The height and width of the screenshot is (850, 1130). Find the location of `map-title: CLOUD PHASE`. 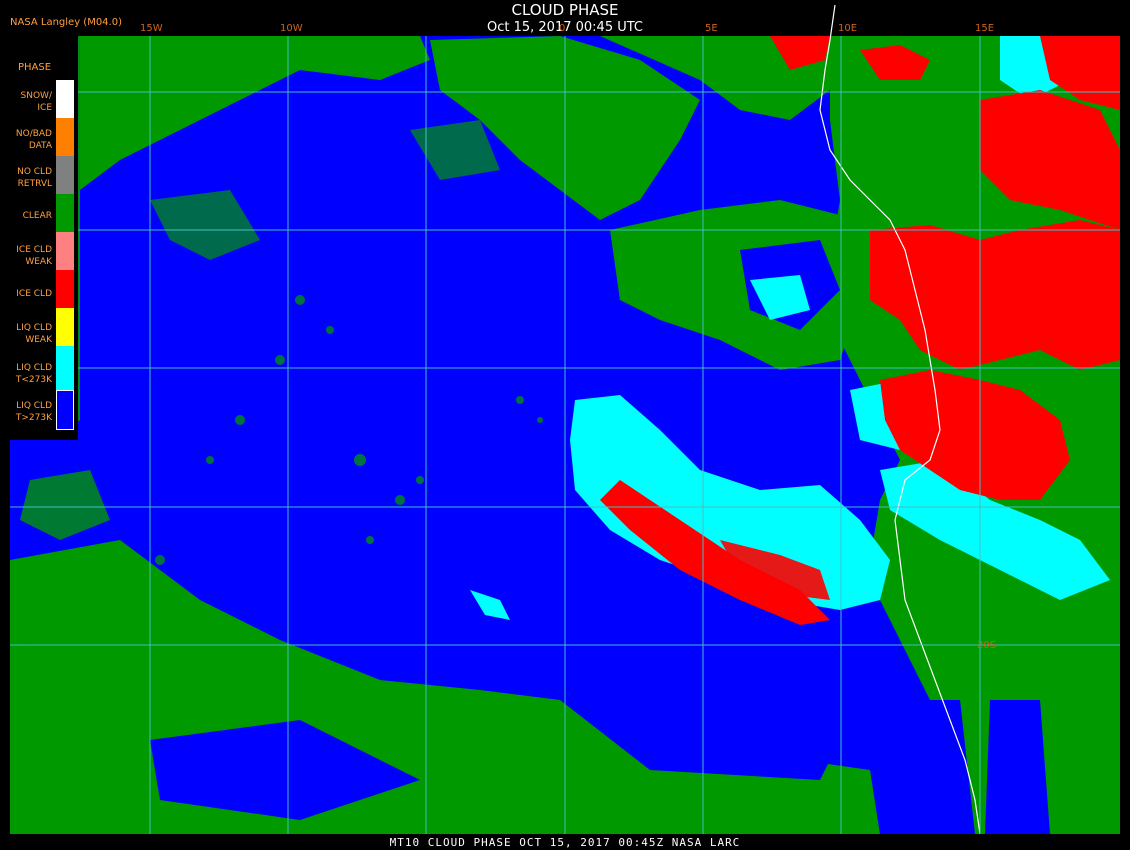

map-title: CLOUD PHASE is located at coordinates (565, 10).